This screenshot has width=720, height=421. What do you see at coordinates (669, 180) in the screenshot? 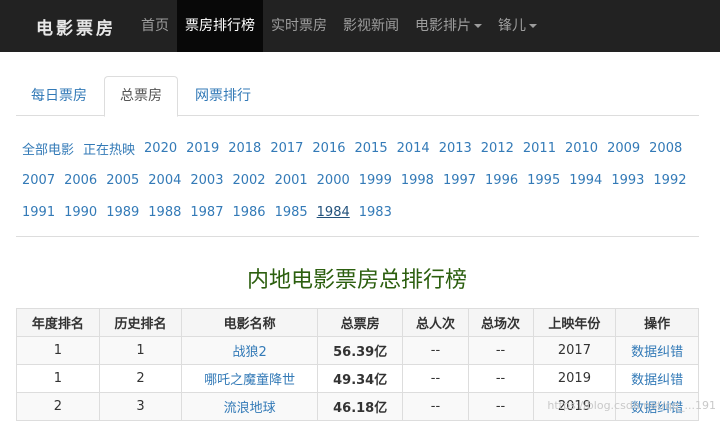
I see `year-link: 1992` at bounding box center [669, 180].